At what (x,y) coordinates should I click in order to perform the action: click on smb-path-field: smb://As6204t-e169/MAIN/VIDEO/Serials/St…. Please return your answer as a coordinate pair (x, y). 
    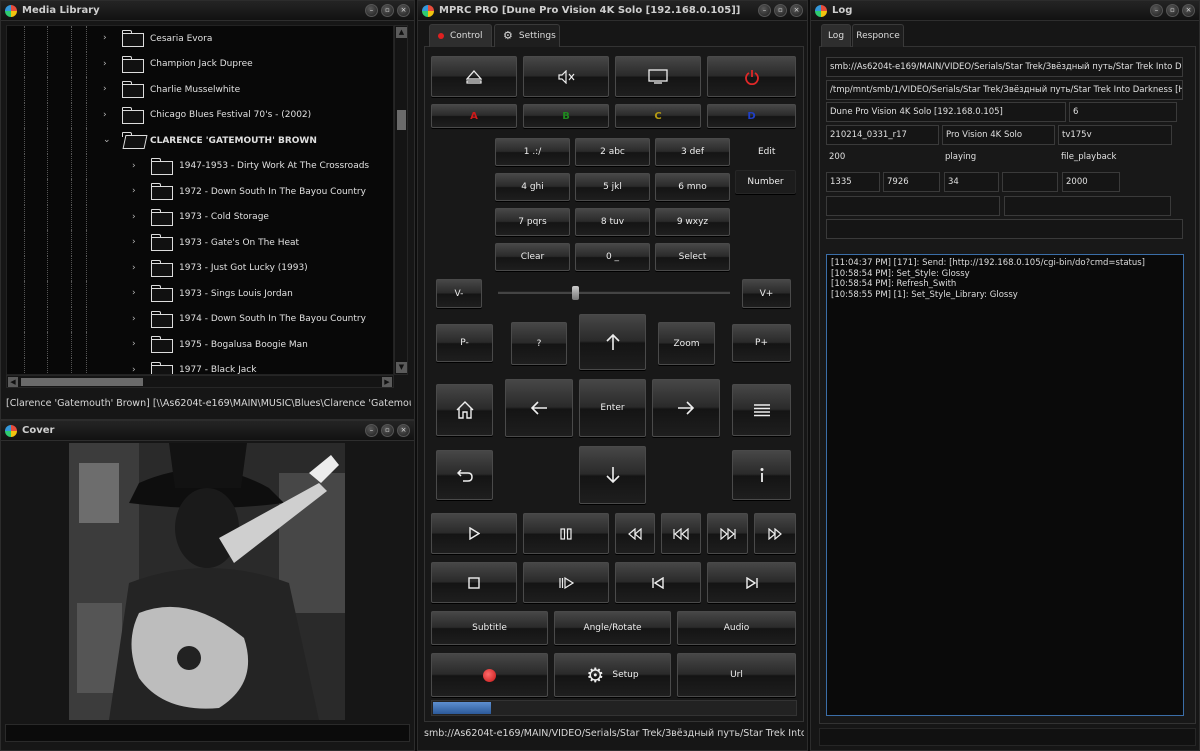
    Looking at the image, I should click on (1004, 67).